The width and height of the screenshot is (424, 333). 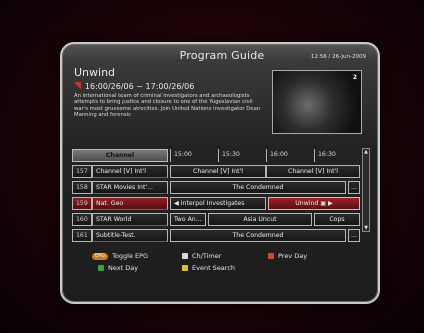 What do you see at coordinates (366, 228) in the screenshot?
I see `scroll-down-icon: ▼` at bounding box center [366, 228].